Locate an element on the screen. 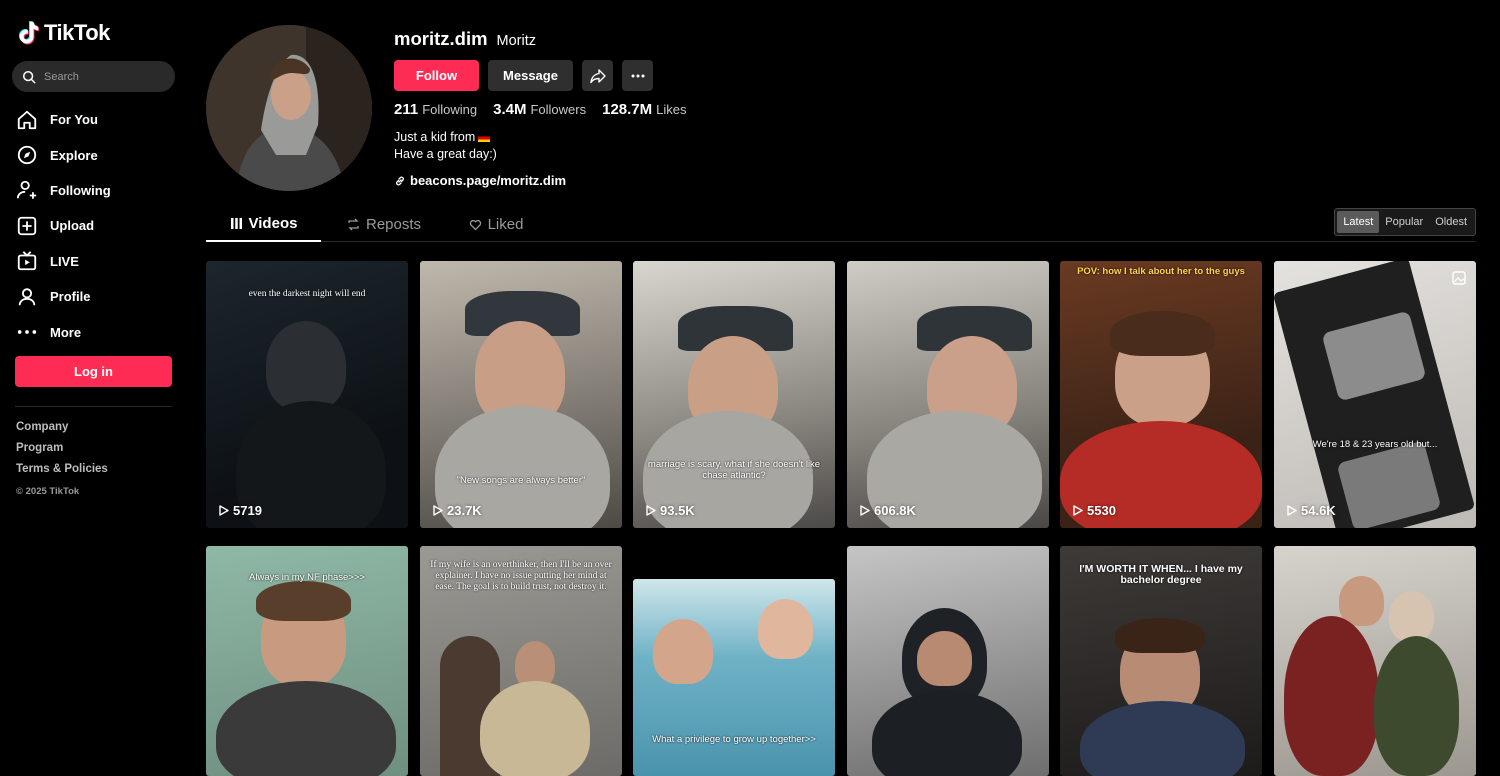 This screenshot has width=1500, height=776. photo-icon is located at coordinates (1459, 278).